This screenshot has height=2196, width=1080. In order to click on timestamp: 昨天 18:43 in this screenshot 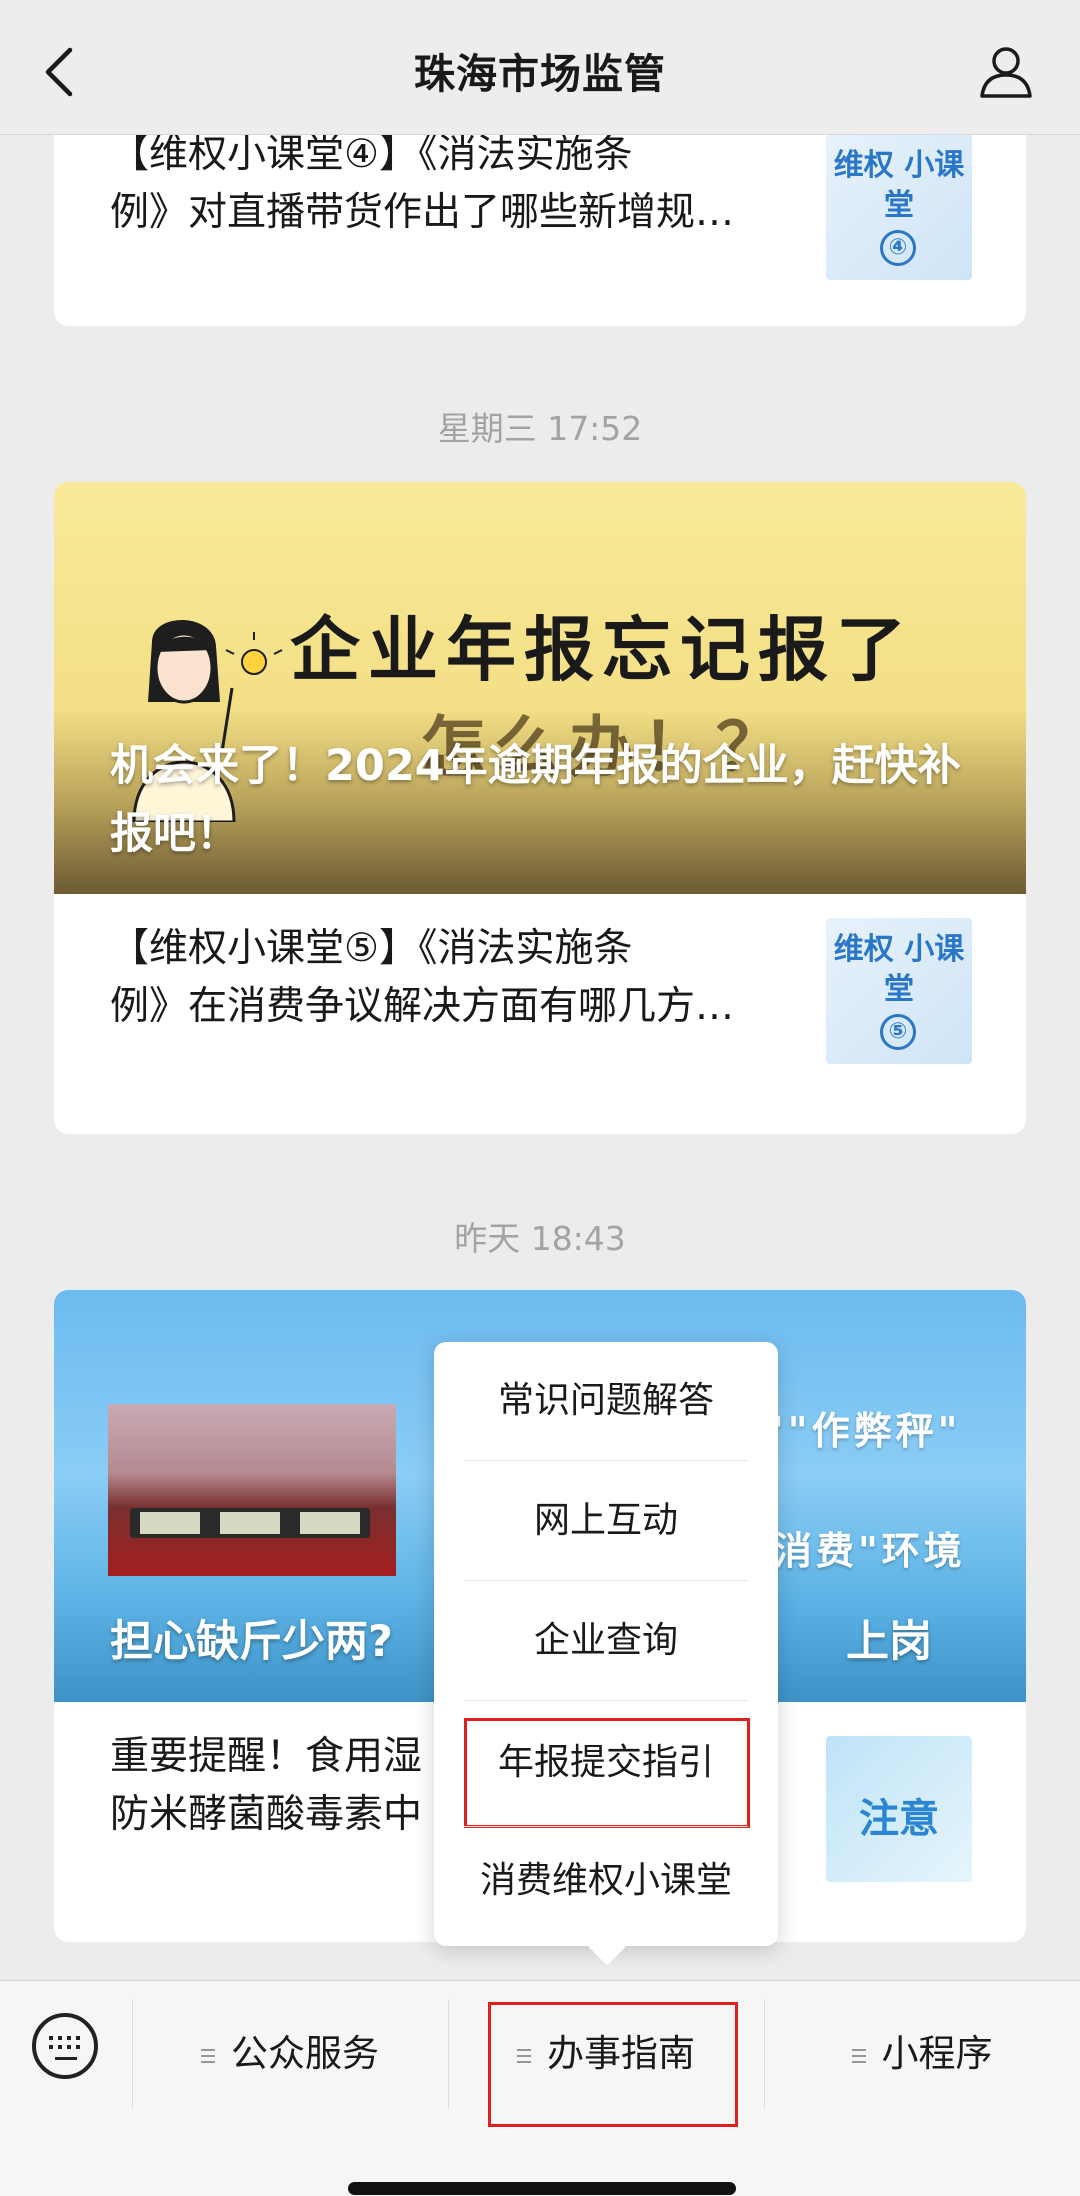, I will do `click(540, 1238)`.